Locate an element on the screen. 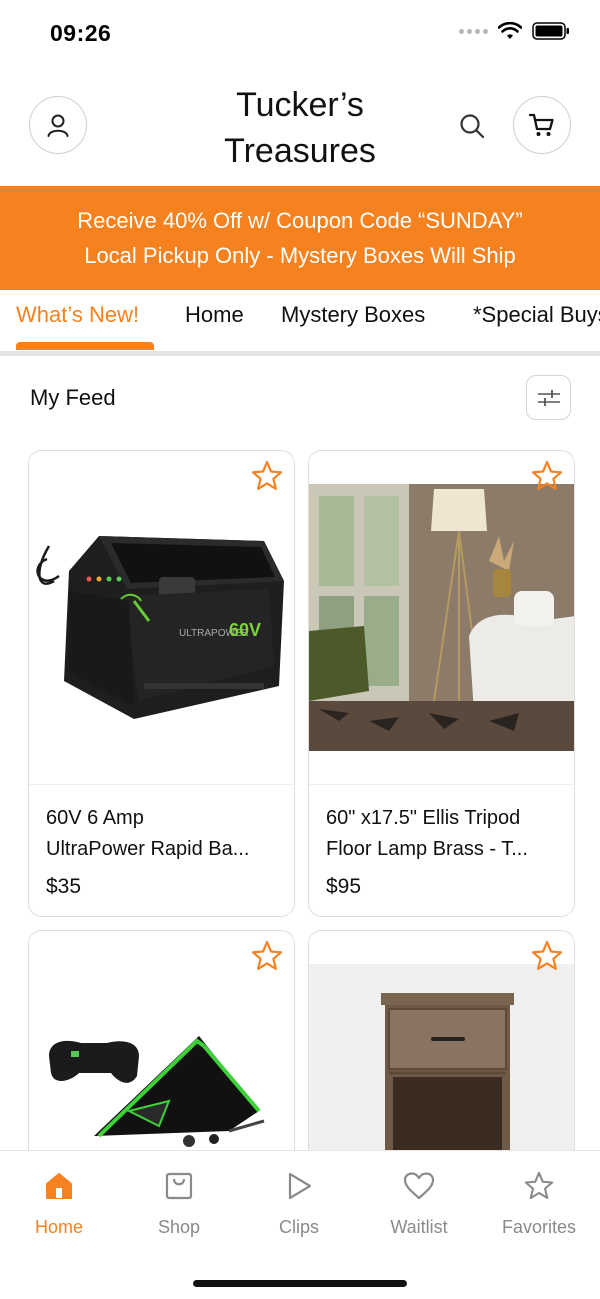  home-icon is located at coordinates (59, 1186).